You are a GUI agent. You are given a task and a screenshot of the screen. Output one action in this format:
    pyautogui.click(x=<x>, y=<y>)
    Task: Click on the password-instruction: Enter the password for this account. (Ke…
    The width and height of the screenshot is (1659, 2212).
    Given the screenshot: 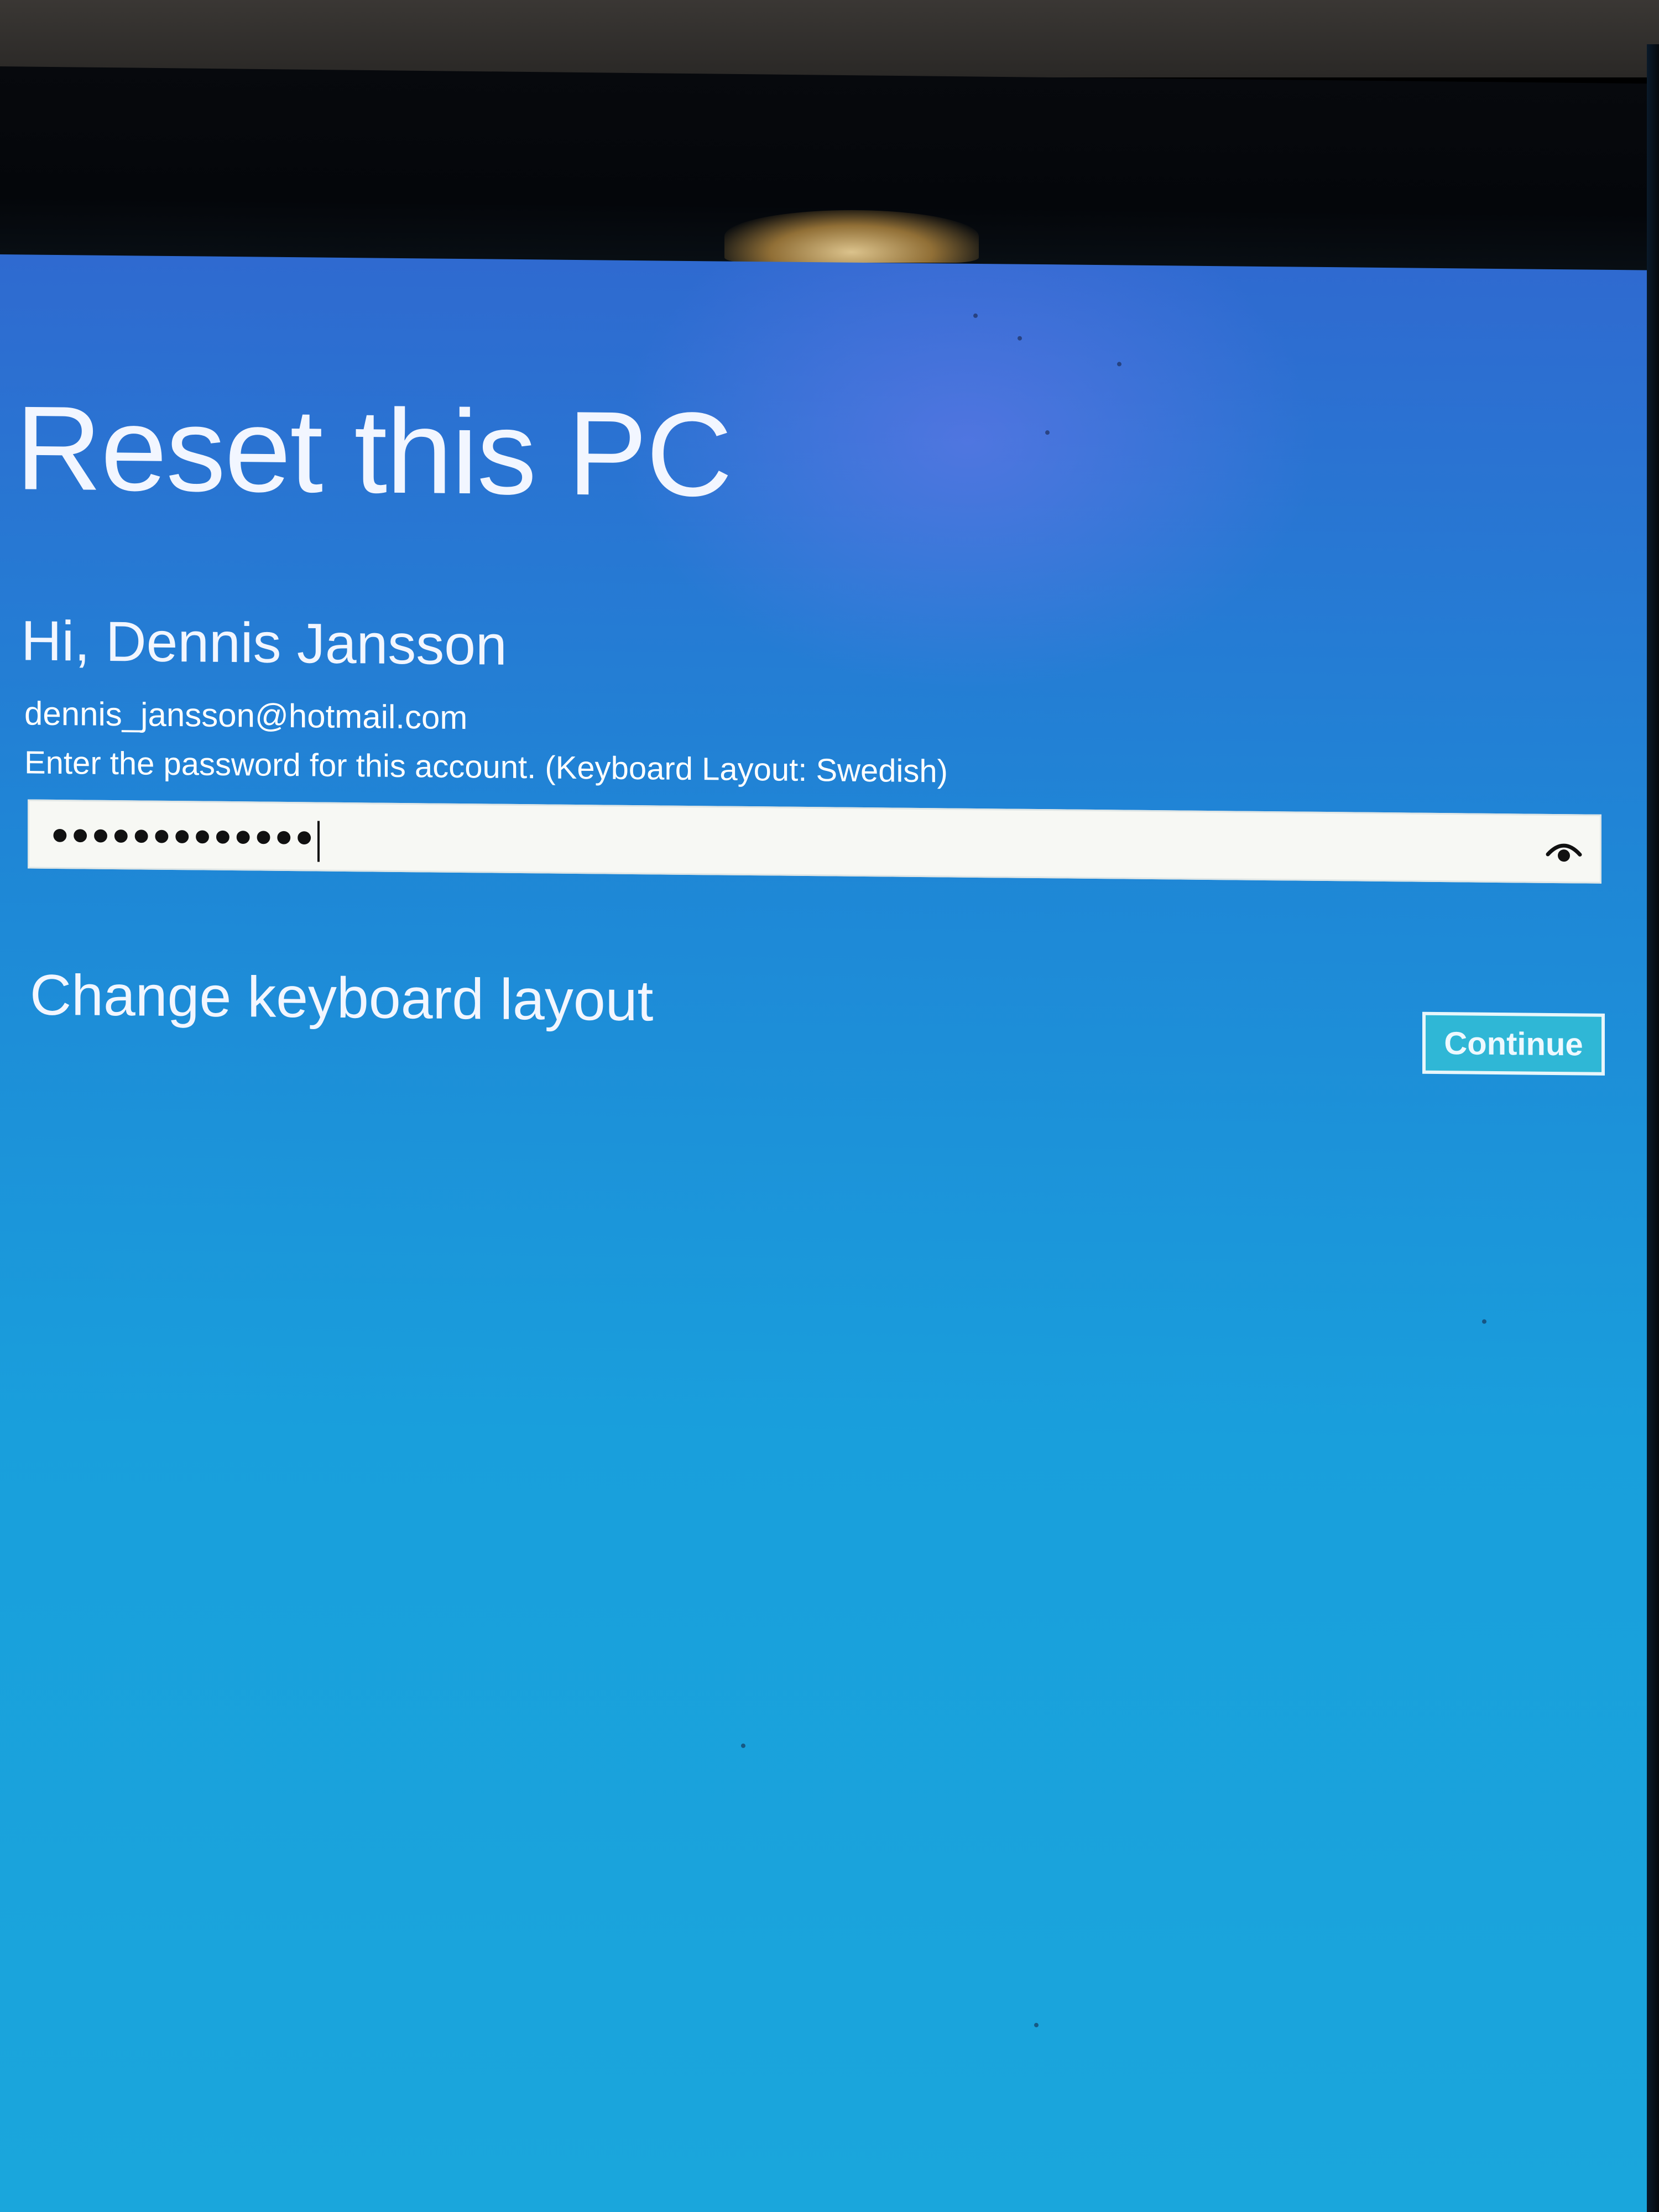 What is the action you would take?
    pyautogui.click(x=486, y=767)
    